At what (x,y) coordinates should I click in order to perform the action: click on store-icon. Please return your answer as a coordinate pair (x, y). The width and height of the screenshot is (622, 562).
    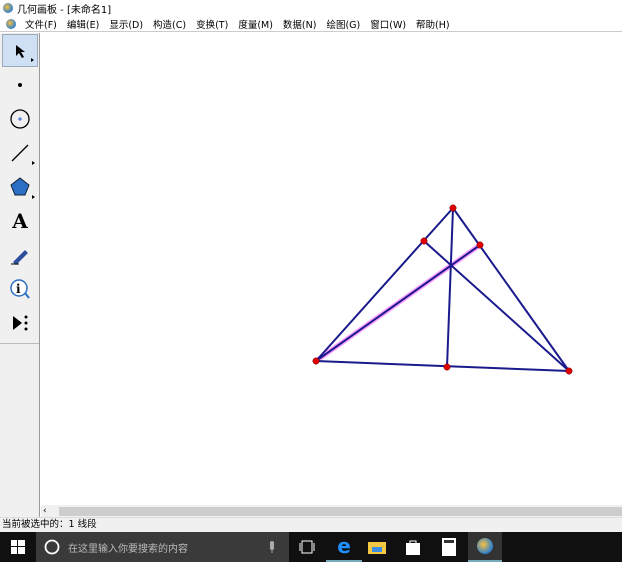
    Looking at the image, I should click on (413, 547).